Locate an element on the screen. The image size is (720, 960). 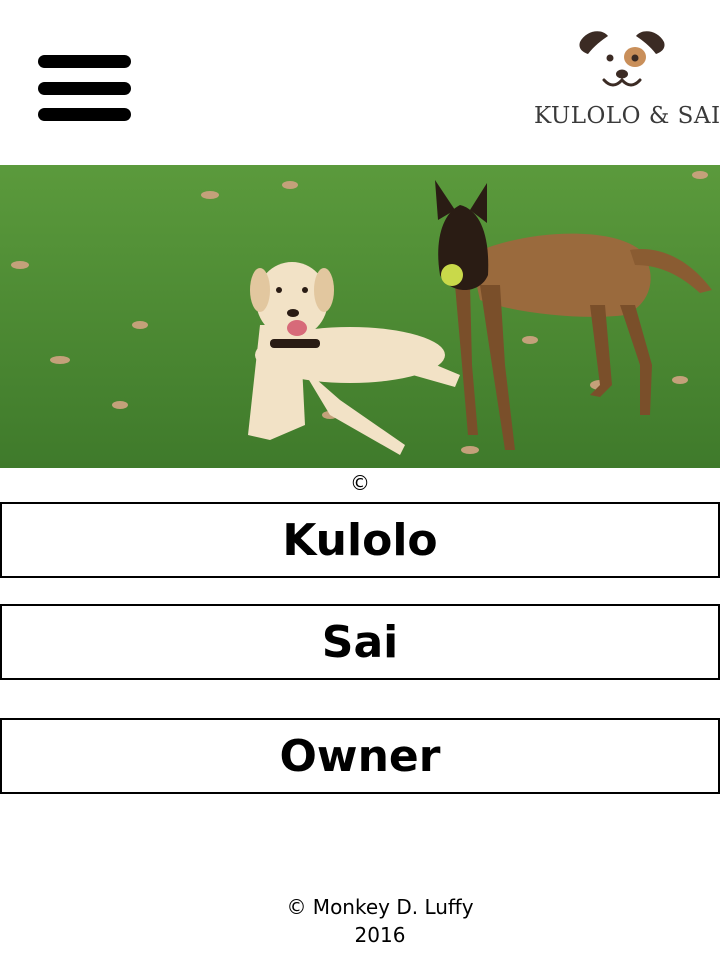
site-logo: KULOLO & SAI is located at coordinates (625, 78).